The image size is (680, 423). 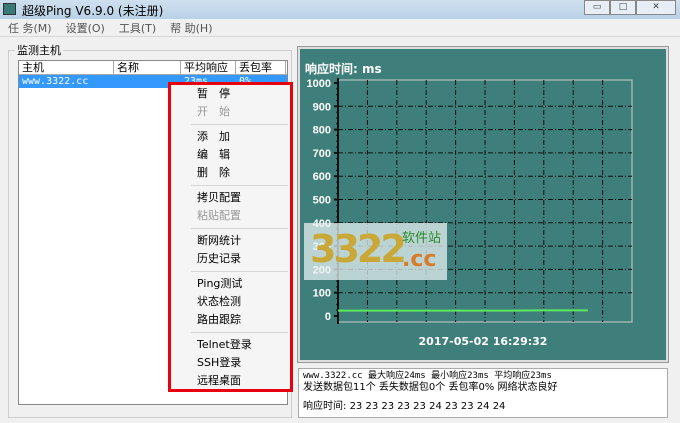 I want to click on window-title: 超级Ping V6.9.0 (未注册), so click(x=93, y=11).